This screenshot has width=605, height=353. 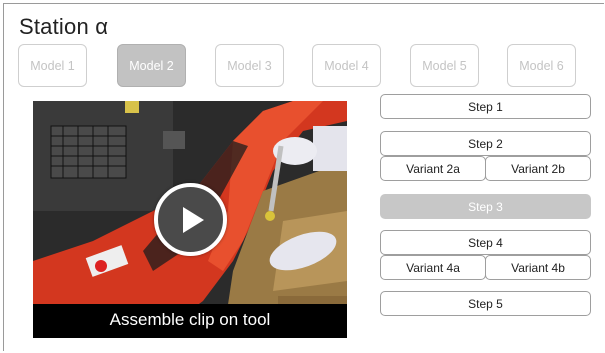 I want to click on station-title: Station α, so click(x=64, y=26).